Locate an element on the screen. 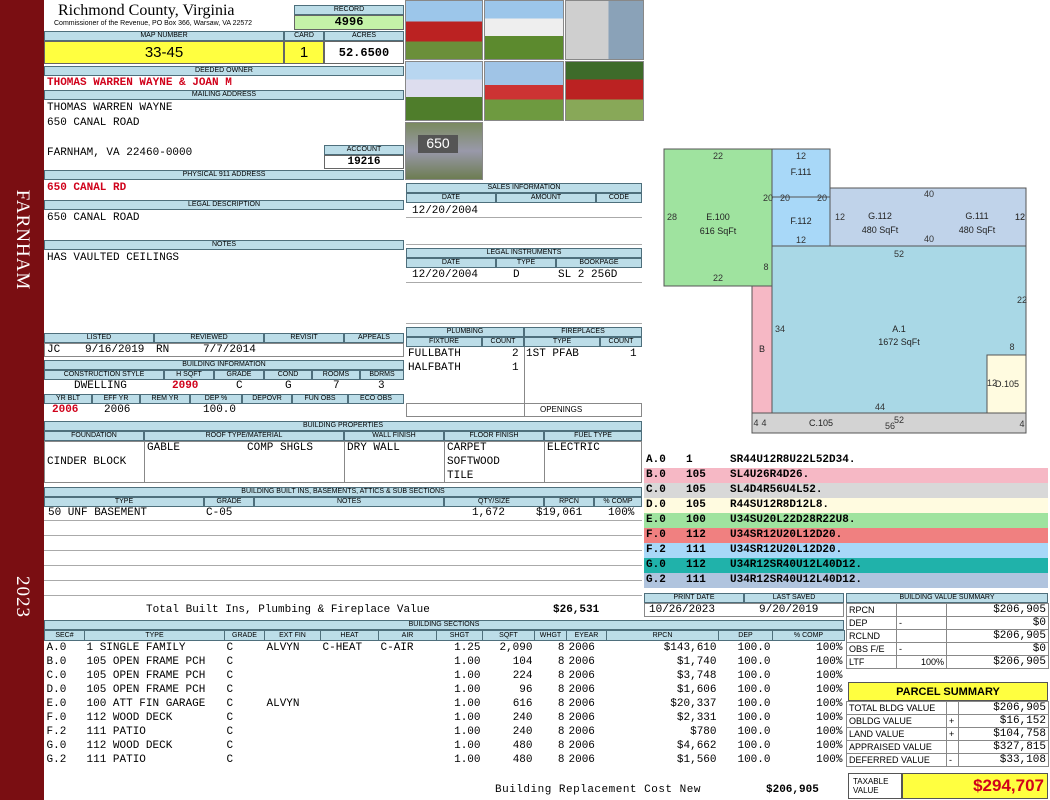  grade-value: C is located at coordinates (239, 386).